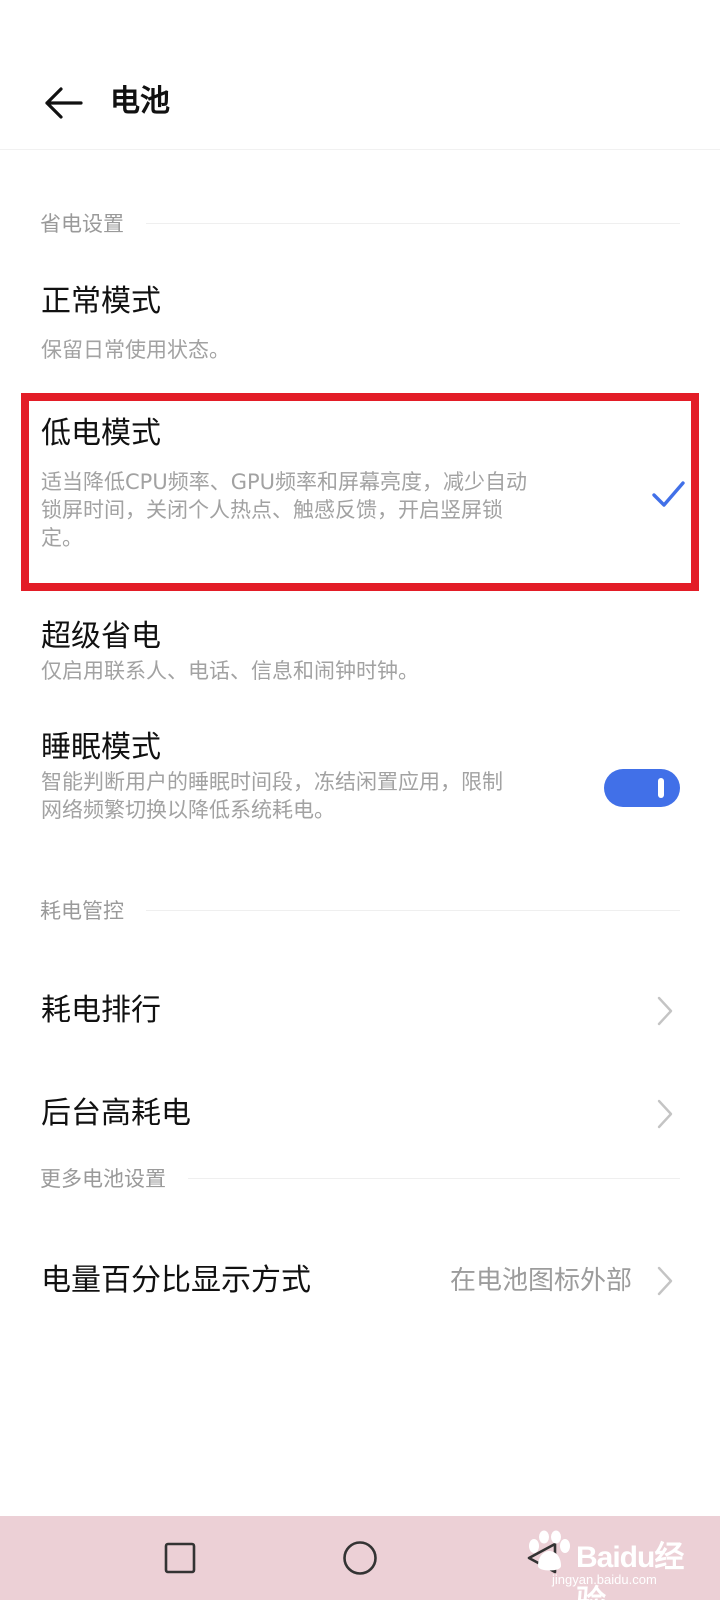  I want to click on mode-description-line: 智能判断用户的睡眠时间段，冻结闲置应用，限制, so click(272, 782).